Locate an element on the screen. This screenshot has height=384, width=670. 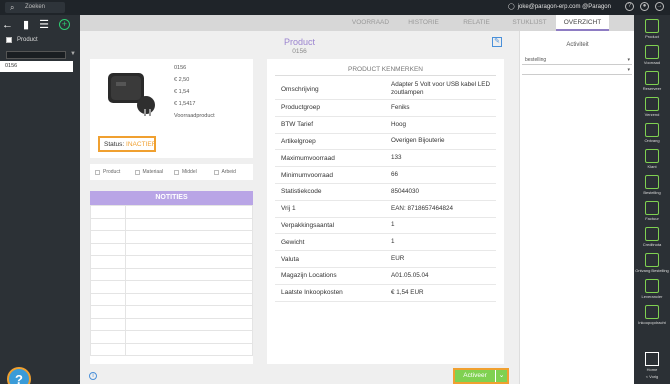
nav-klant: Klant is located at coordinates (652, 159).